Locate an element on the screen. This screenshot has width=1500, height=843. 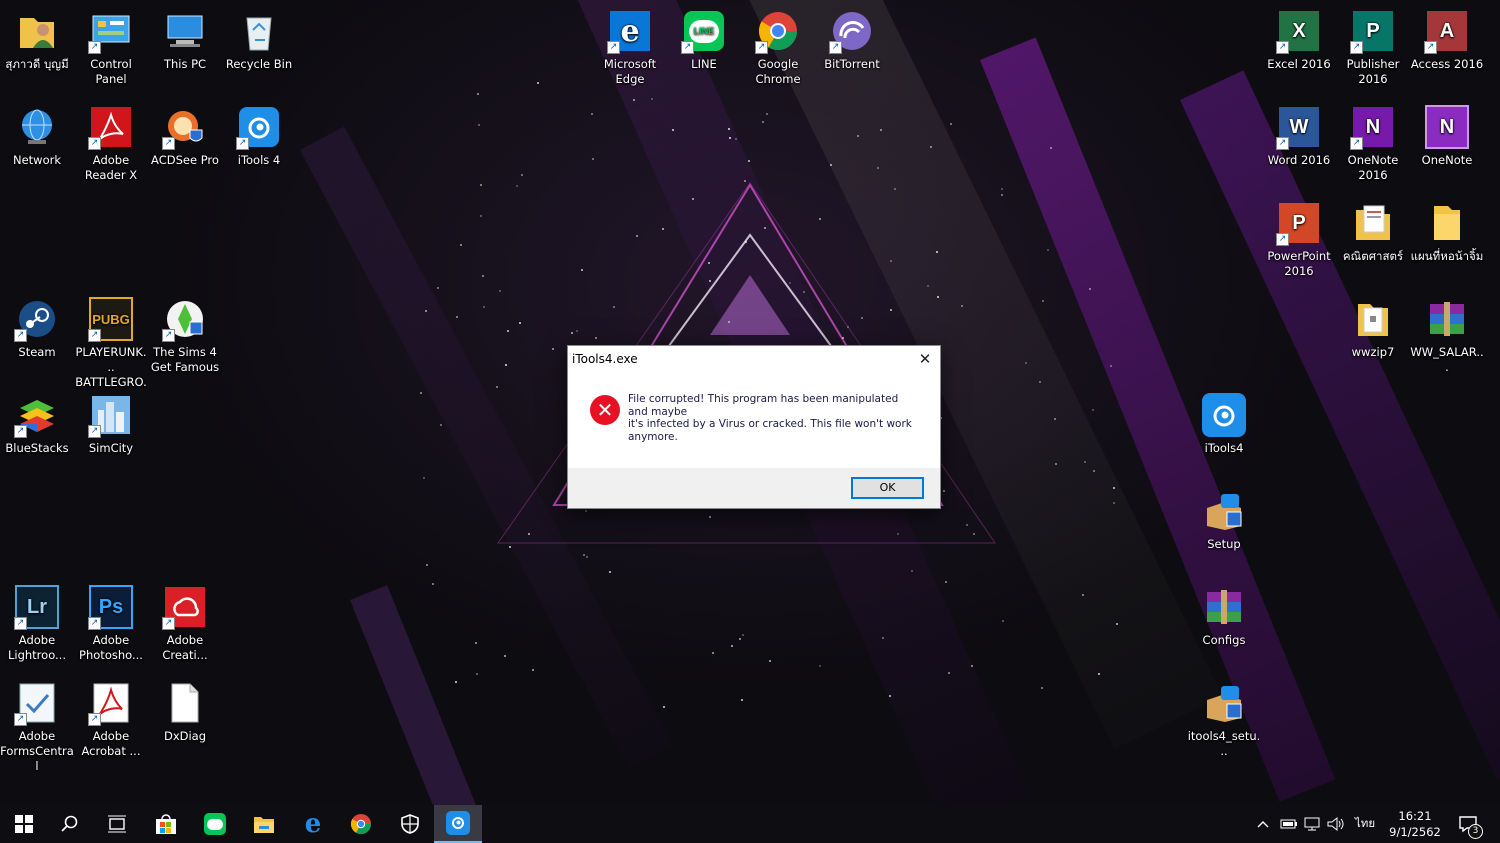
battery-icon is located at coordinates (1288, 824).